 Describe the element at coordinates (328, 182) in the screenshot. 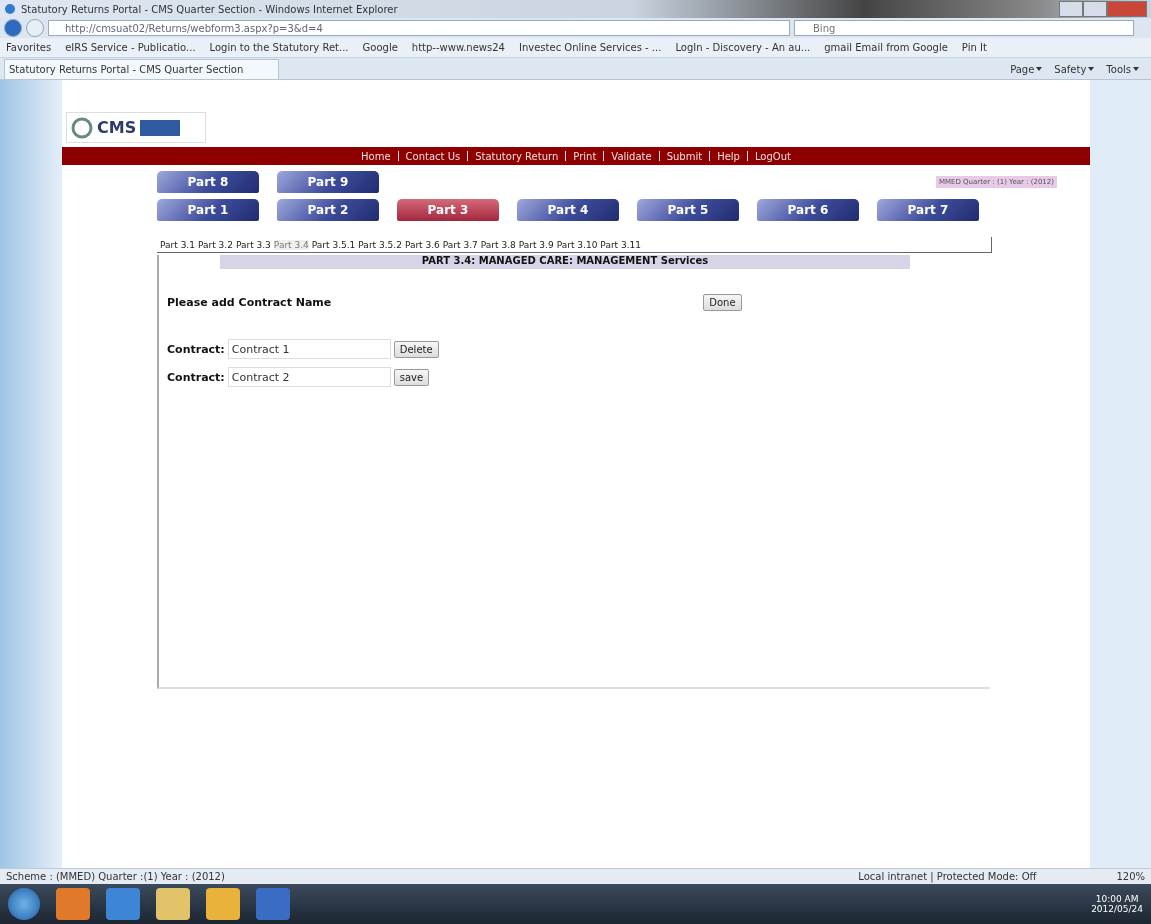

I see `part-tab: Part 9` at that location.